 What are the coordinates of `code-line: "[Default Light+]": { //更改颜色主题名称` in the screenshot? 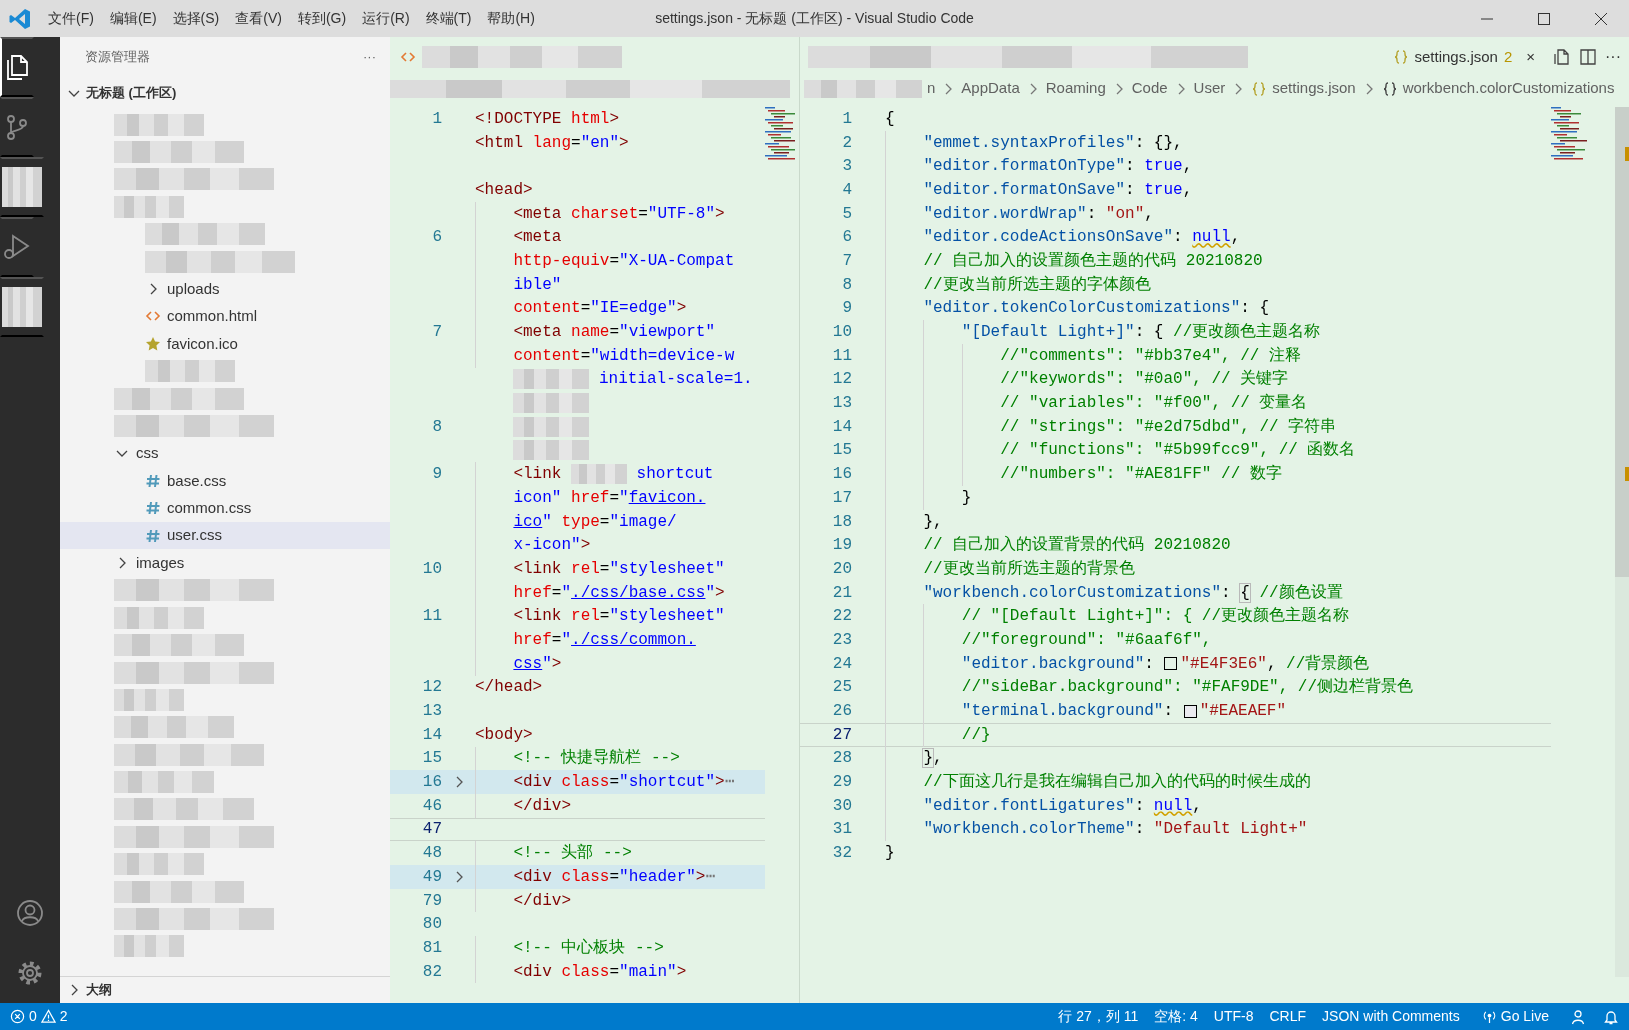 It's located at (1141, 332).